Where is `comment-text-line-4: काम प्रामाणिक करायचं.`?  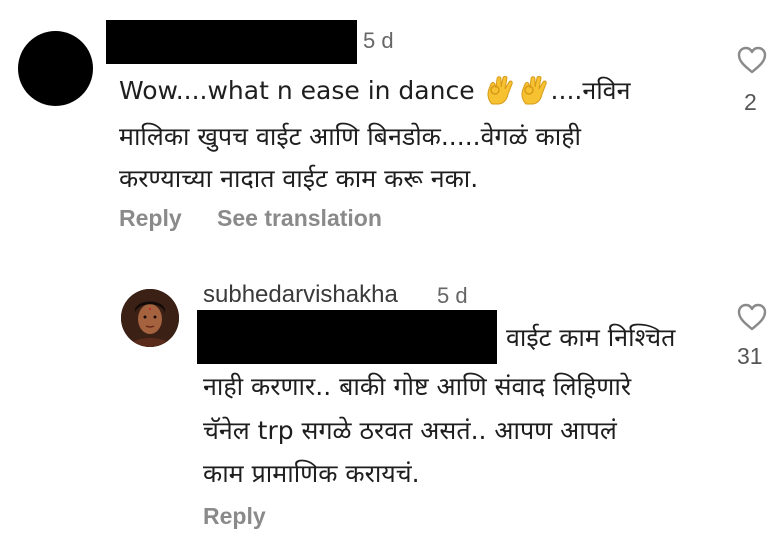 comment-text-line-4: काम प्रामाणिक करायचं. is located at coordinates (311, 473).